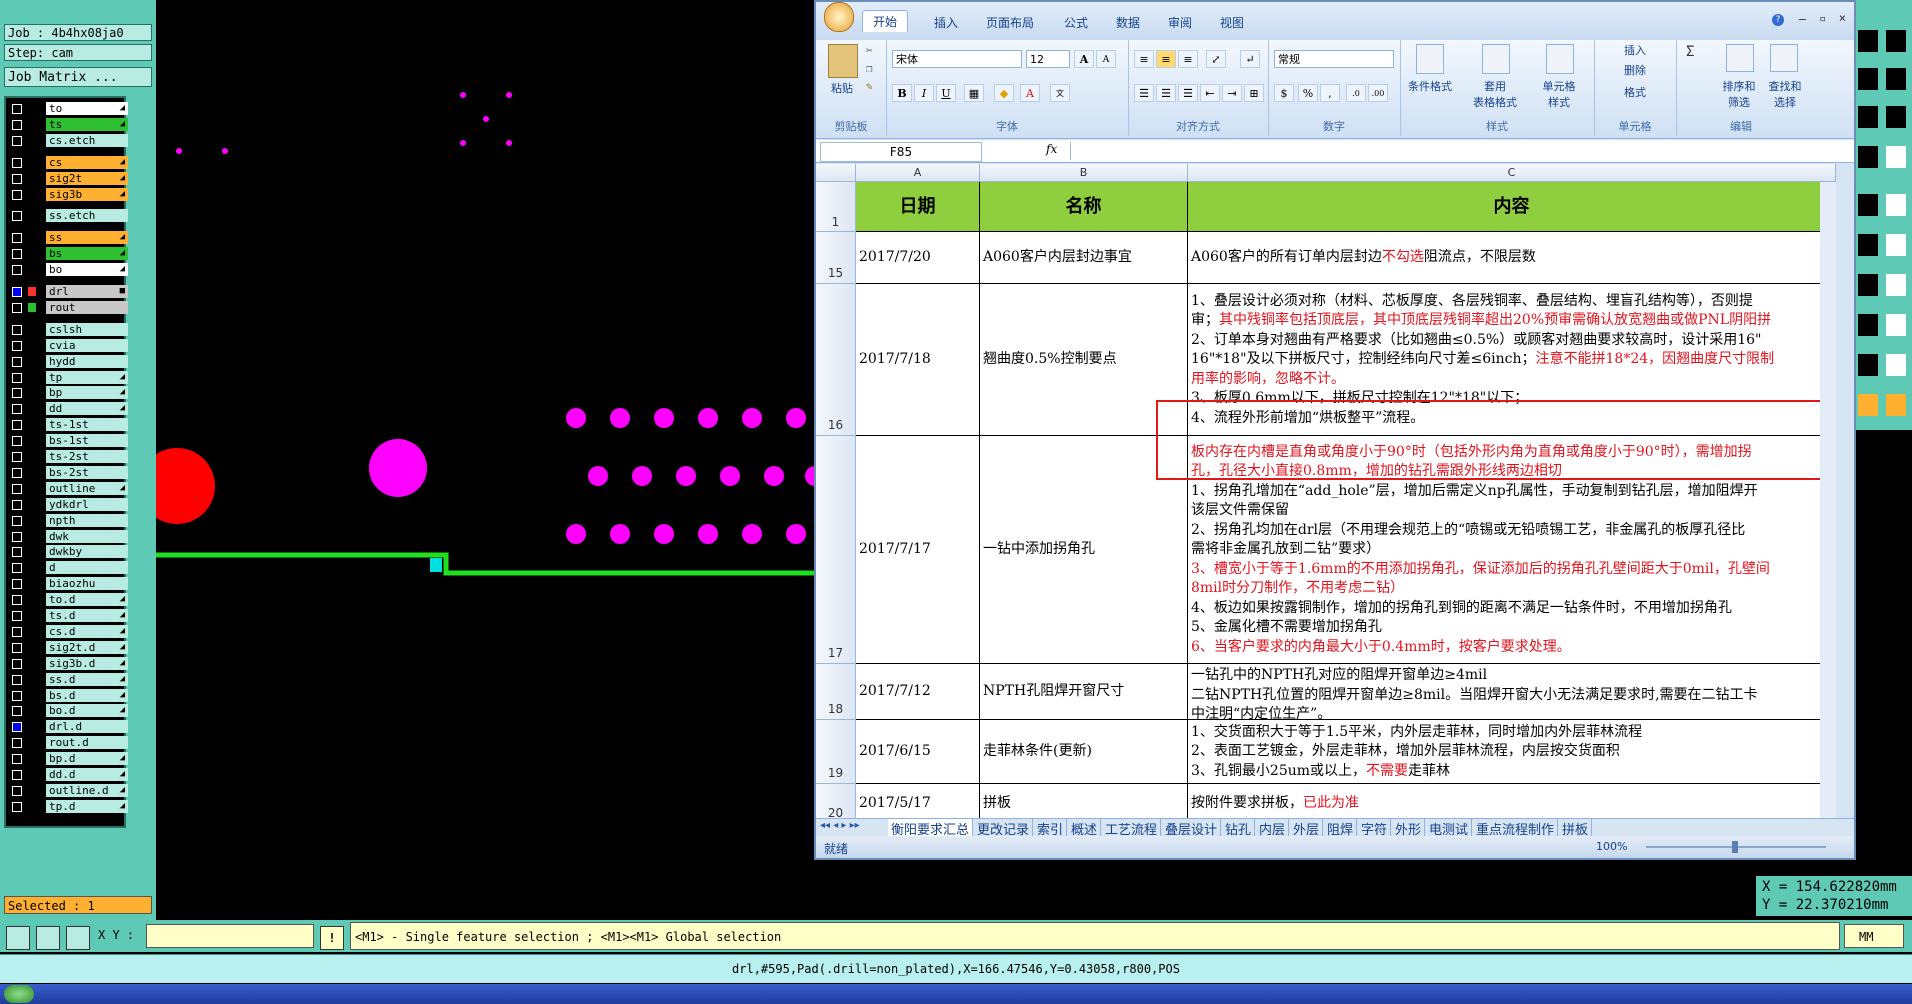  I want to click on layer-row: sig2t ◢, so click(68, 178).